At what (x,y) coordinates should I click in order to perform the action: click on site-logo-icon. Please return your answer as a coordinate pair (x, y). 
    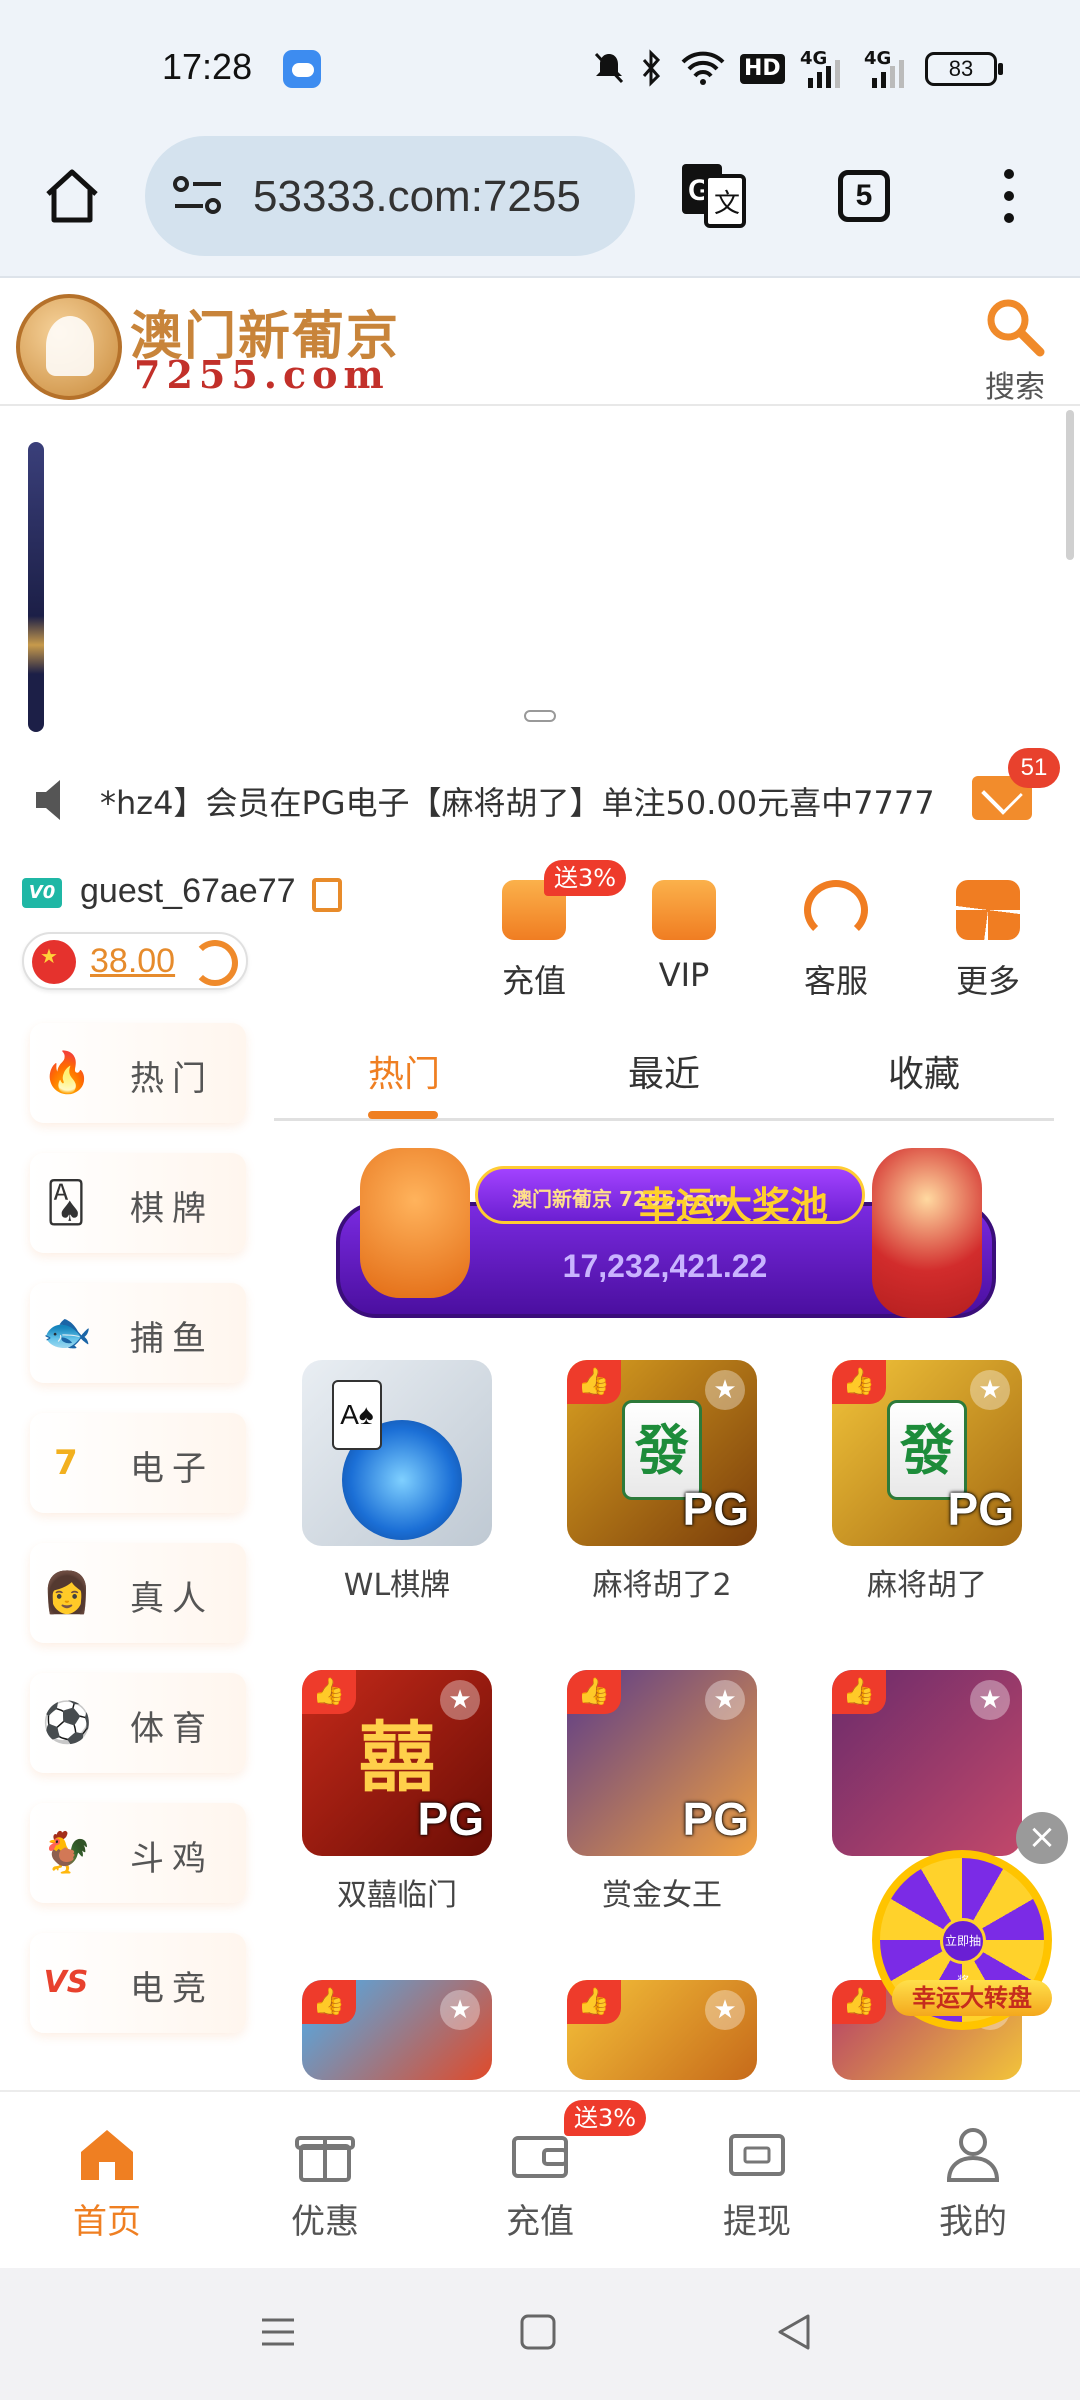
    Looking at the image, I should click on (69, 347).